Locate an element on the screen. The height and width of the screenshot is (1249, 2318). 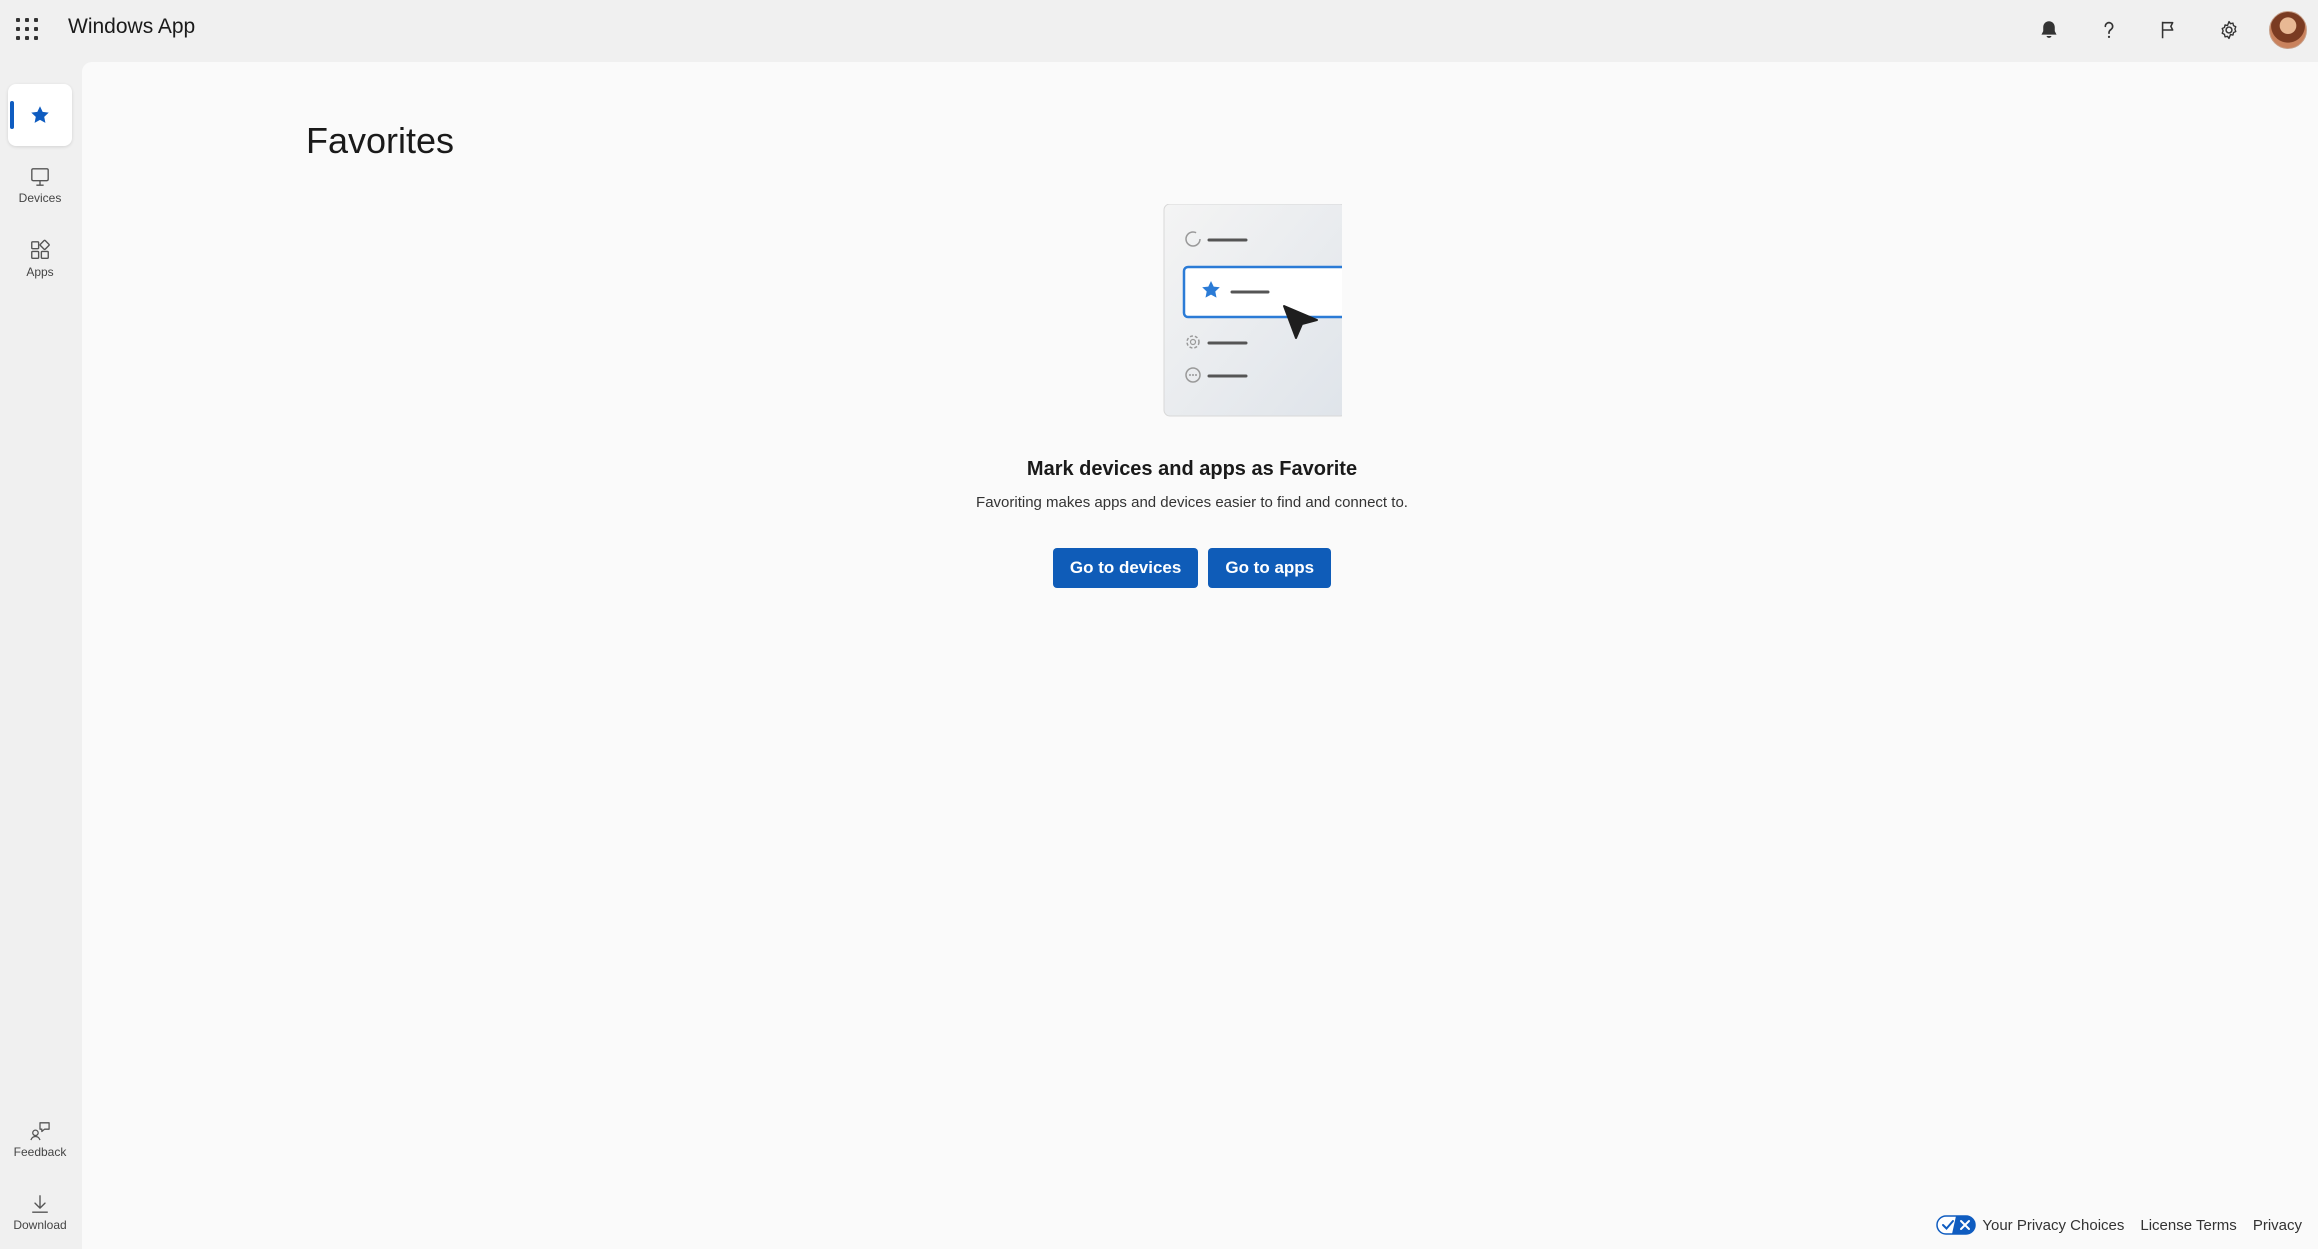
bell-icon is located at coordinates (2049, 29).